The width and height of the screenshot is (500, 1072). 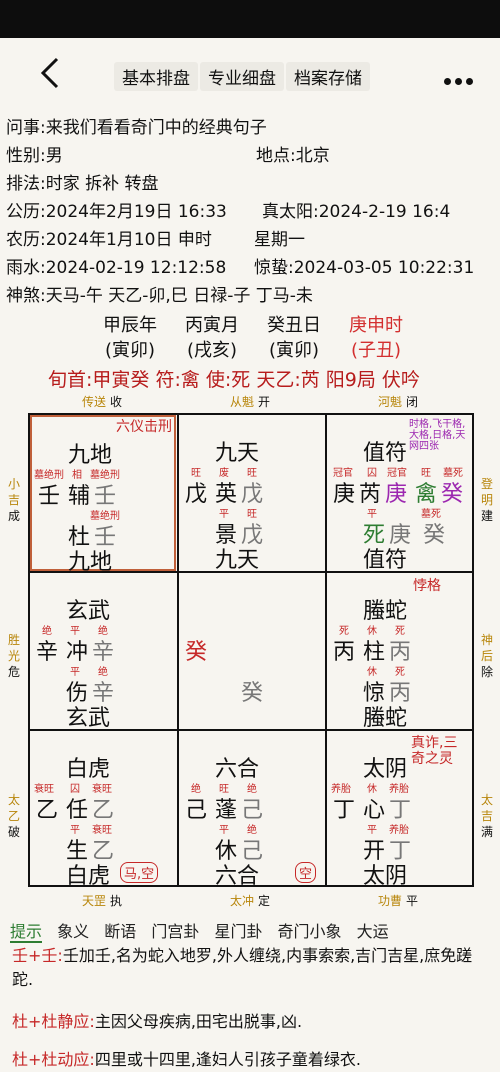 What do you see at coordinates (26, 240) in the screenshot?
I see `lunar-label: 农历:` at bounding box center [26, 240].